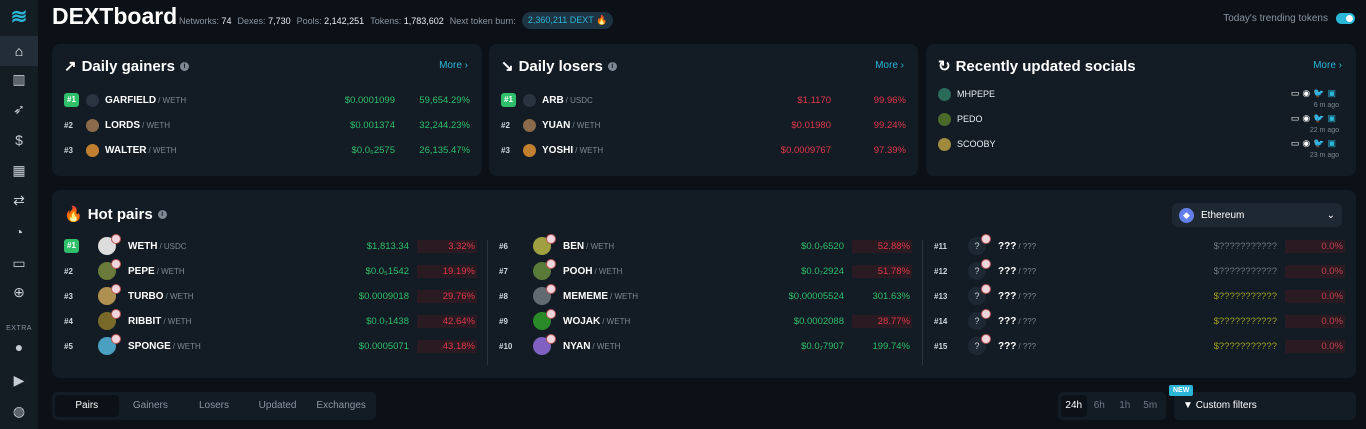 The width and height of the screenshot is (1366, 429). What do you see at coordinates (1139, 295) in the screenshot?
I see `pair-row: #13???? / ??? $??????????? 0.0%` at bounding box center [1139, 295].